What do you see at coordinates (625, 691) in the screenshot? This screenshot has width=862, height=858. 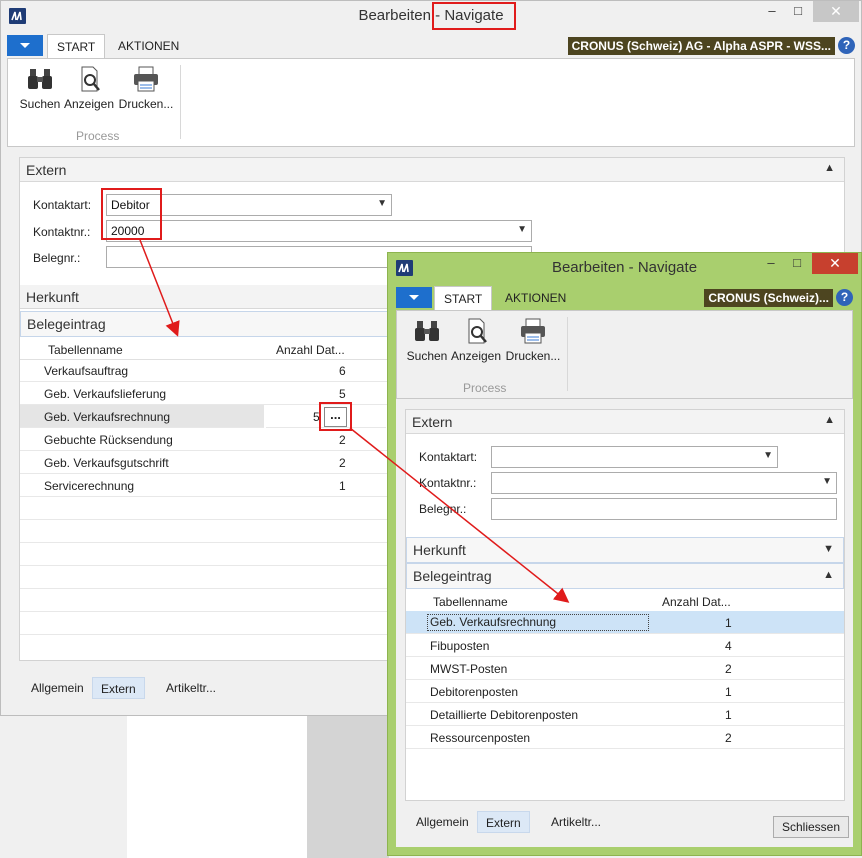 I see `table-row: Debitorenposten 1` at bounding box center [625, 691].